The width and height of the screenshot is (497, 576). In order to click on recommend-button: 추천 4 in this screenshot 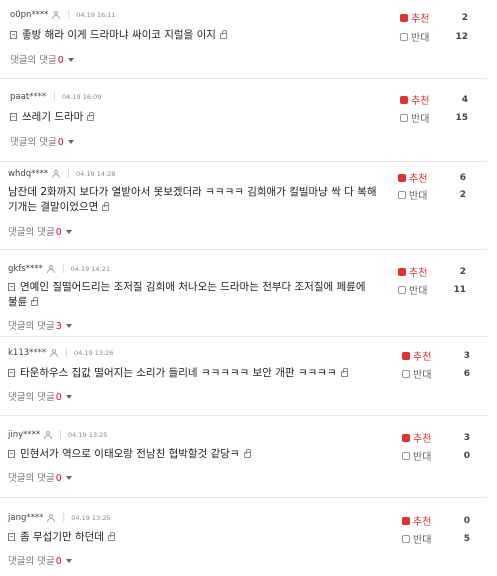, I will do `click(440, 99)`.